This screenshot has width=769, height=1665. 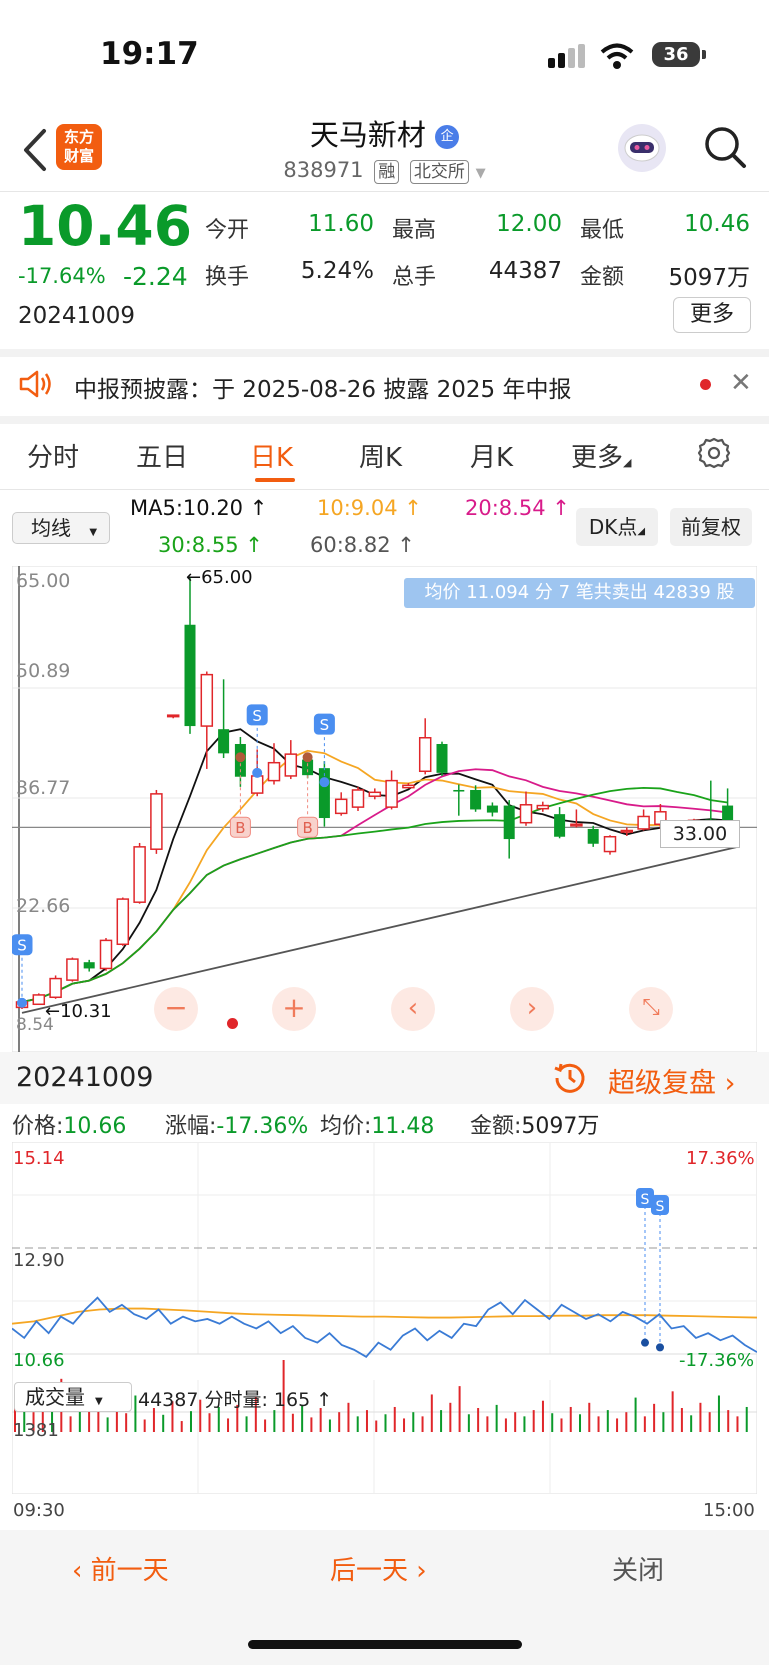 I want to click on change-value: -17.36%, so click(x=262, y=1126).